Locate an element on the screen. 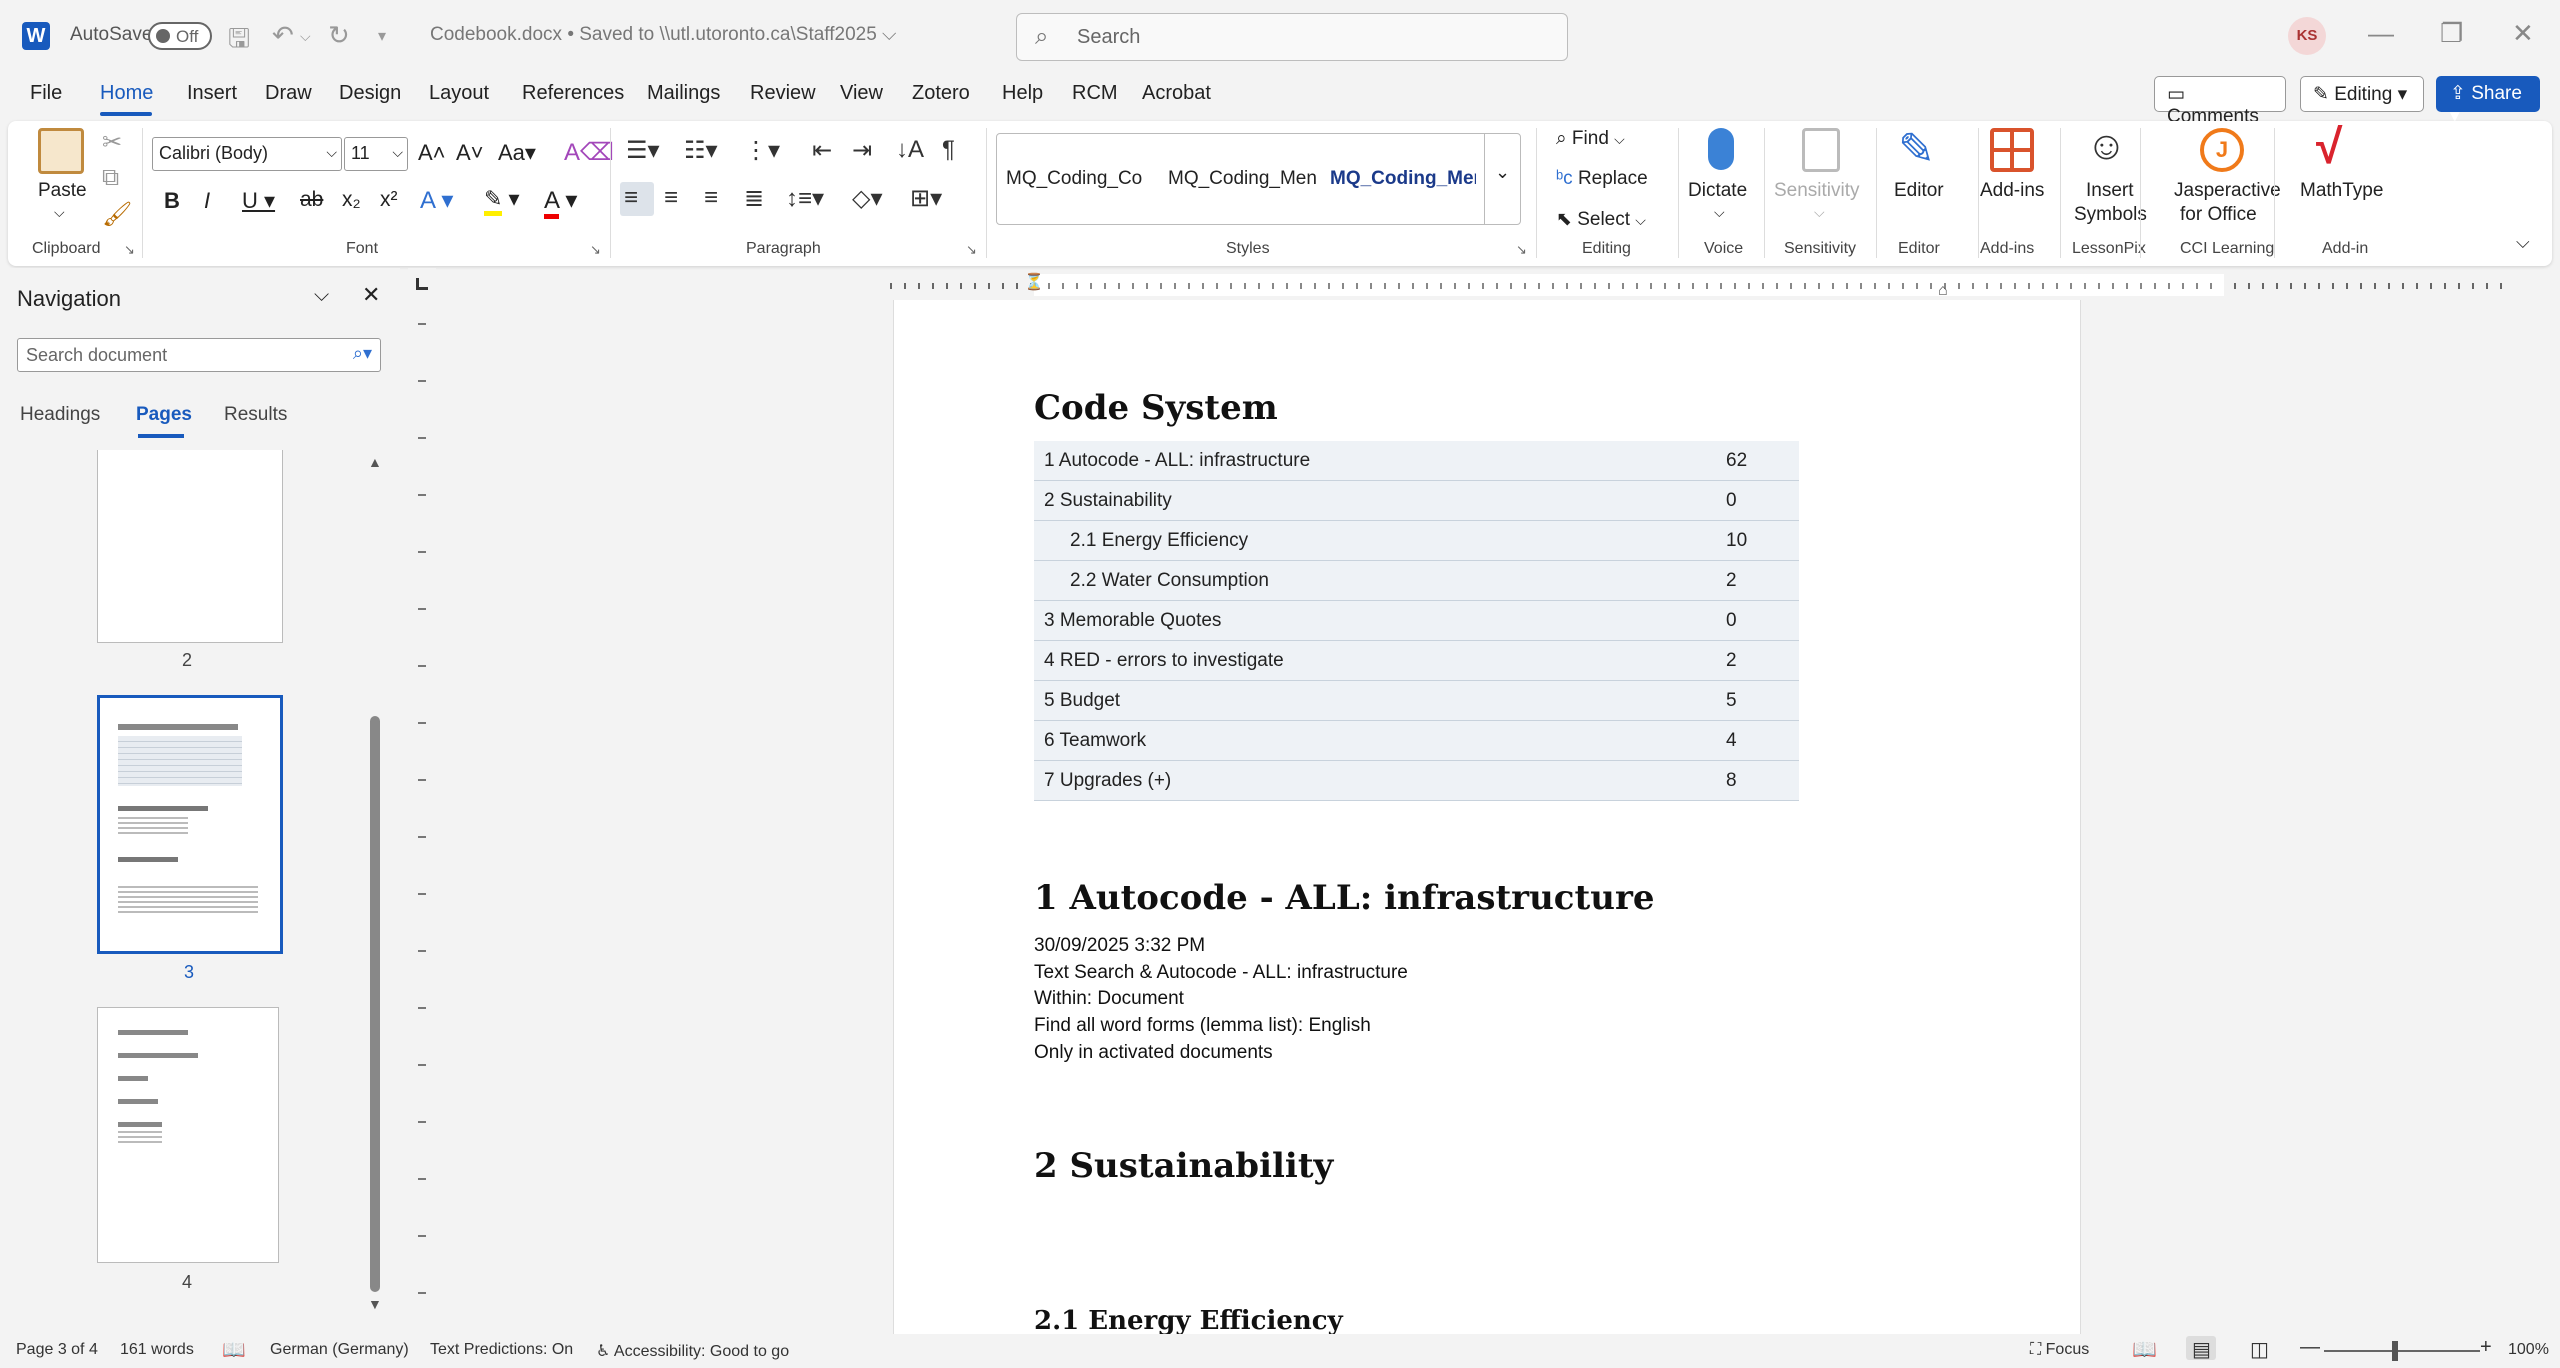 This screenshot has width=2560, height=1368. superscript-icon: x² is located at coordinates (389, 200).